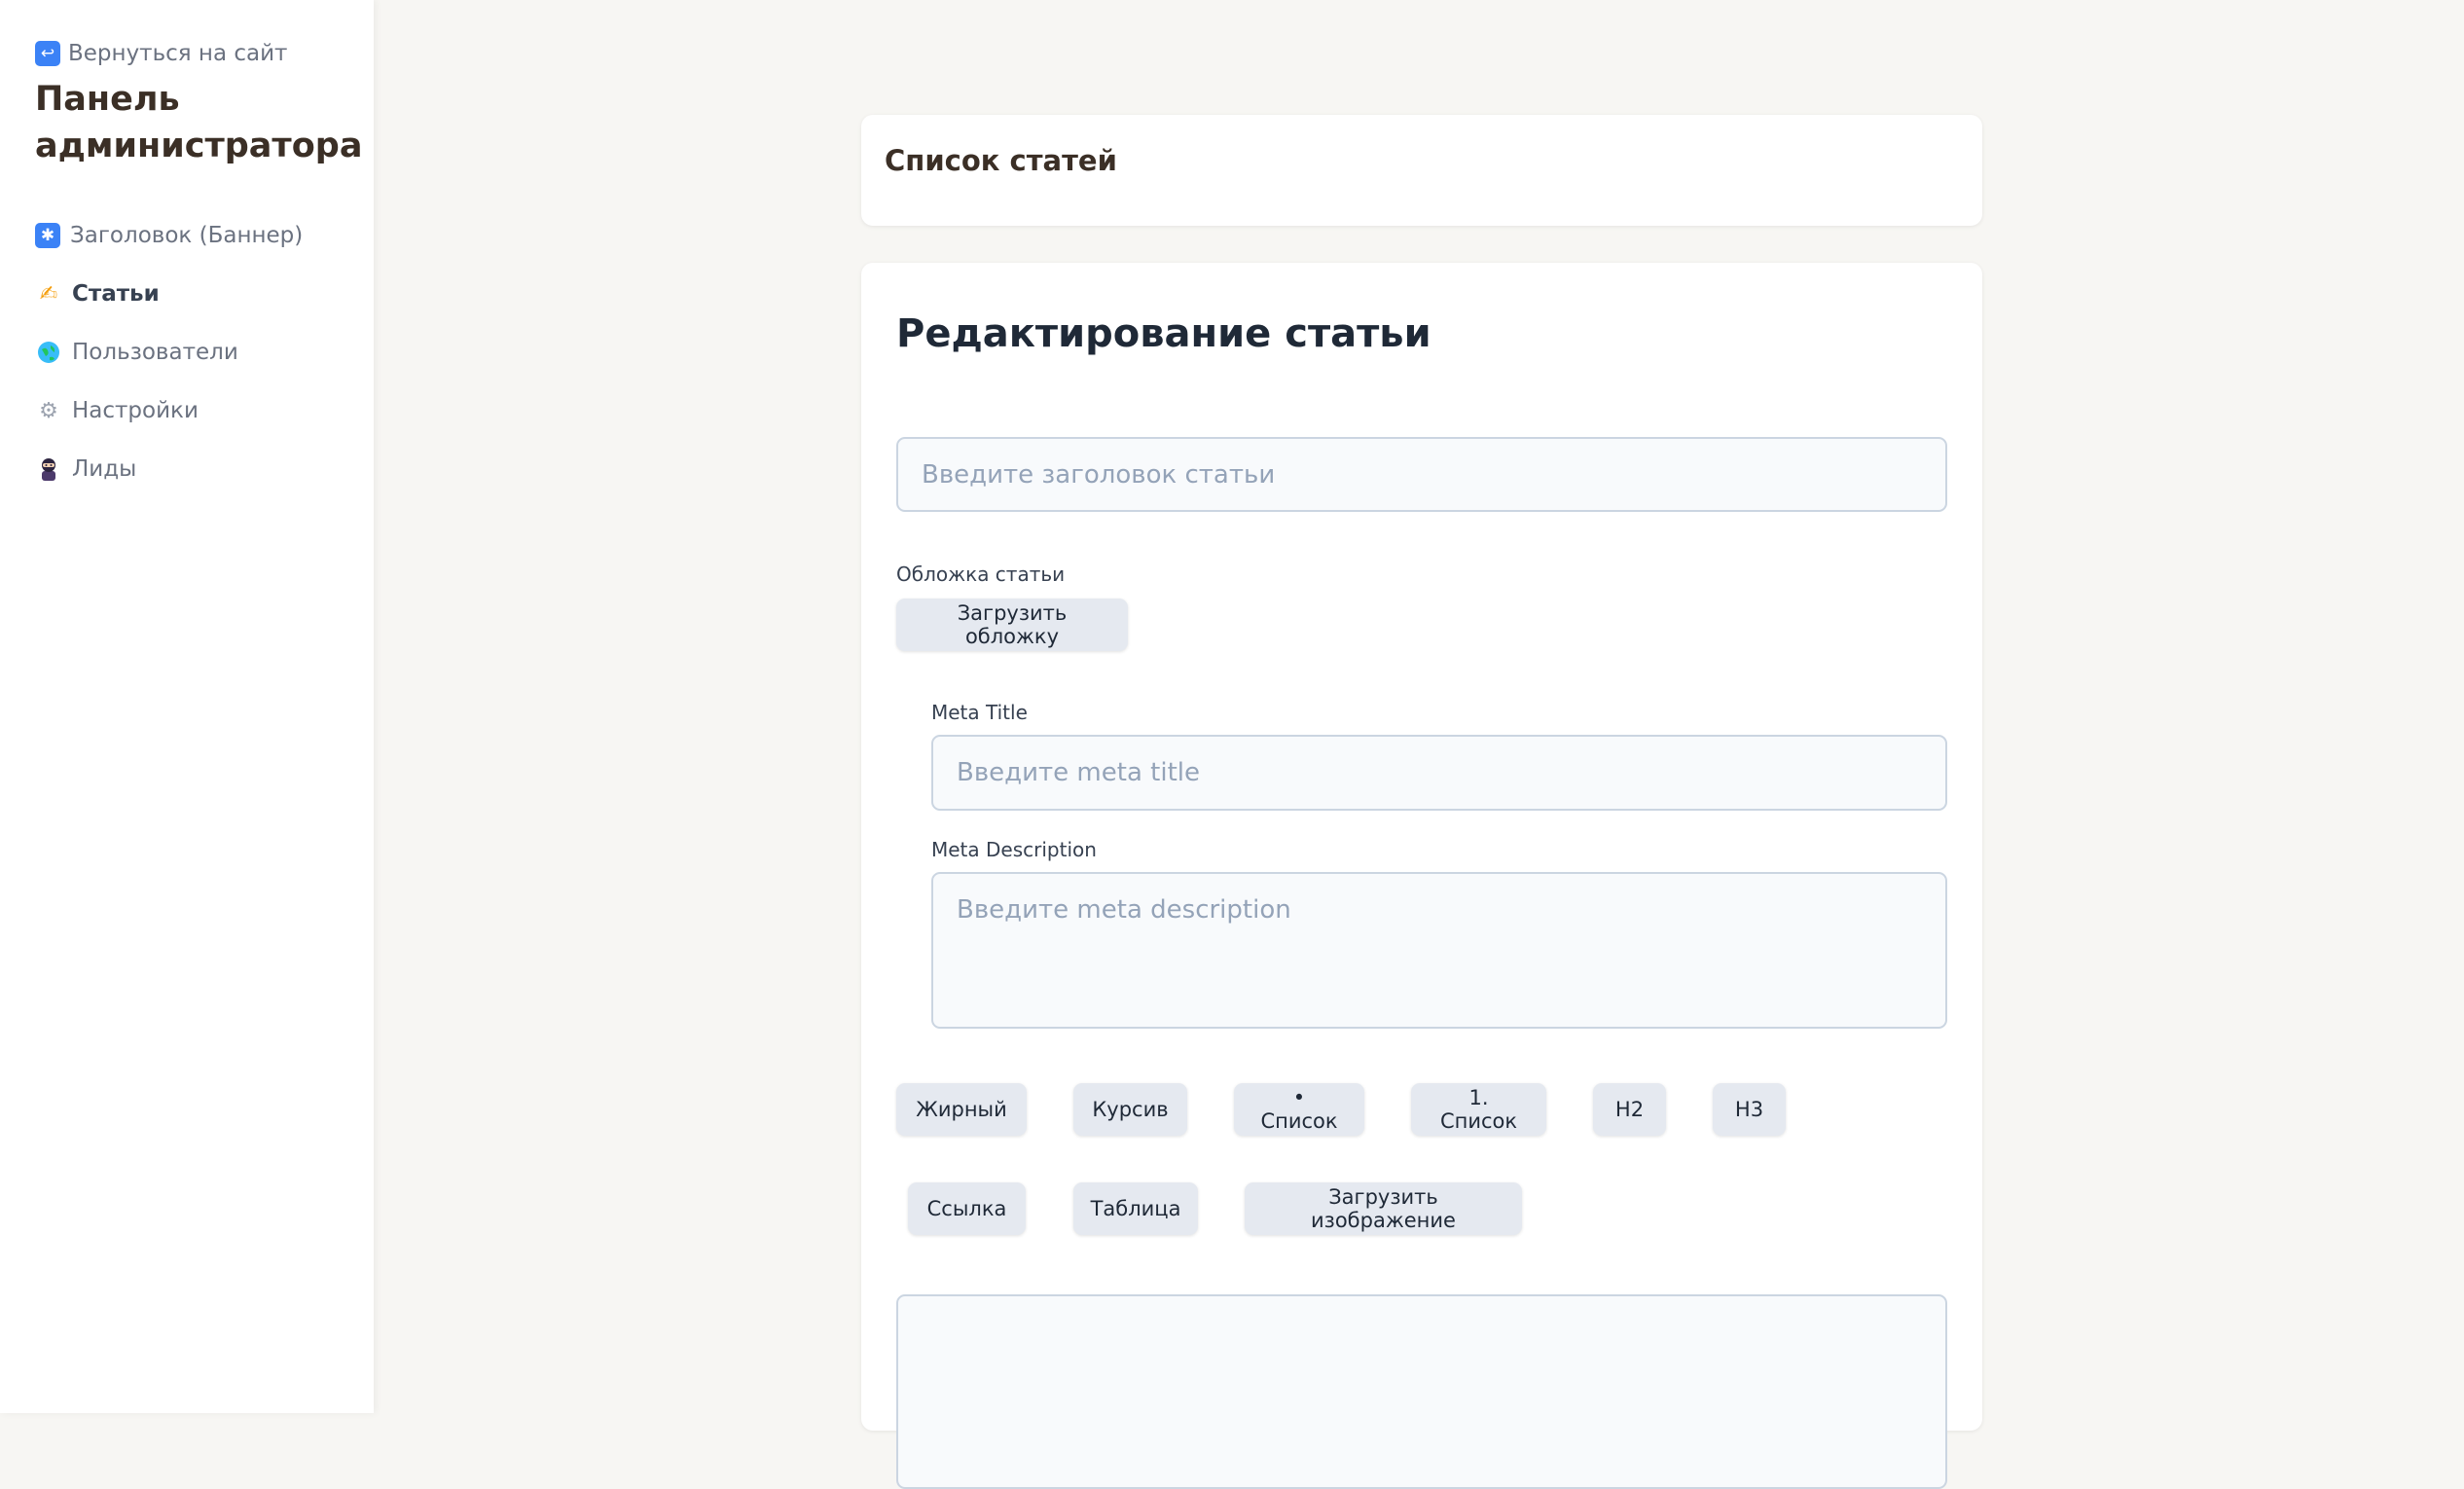 This screenshot has width=2464, height=1489. I want to click on sidebar-item-label: Статьи, so click(116, 294).